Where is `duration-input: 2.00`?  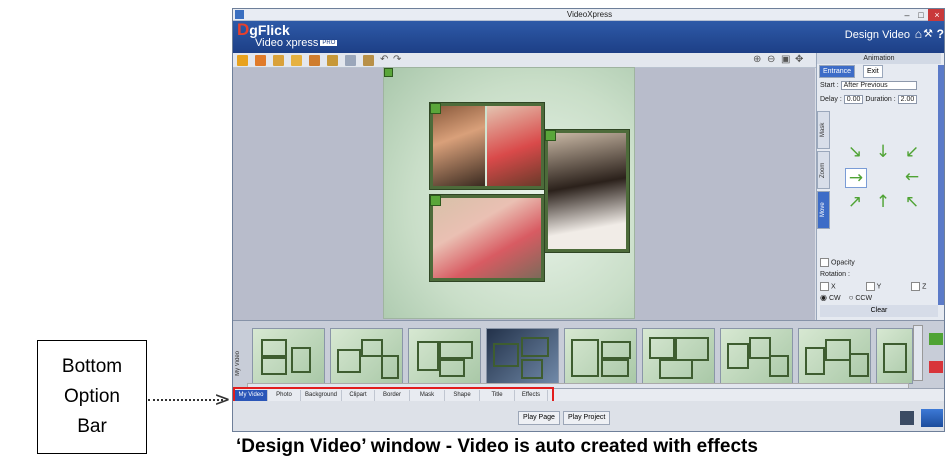 duration-input: 2.00 is located at coordinates (907, 99).